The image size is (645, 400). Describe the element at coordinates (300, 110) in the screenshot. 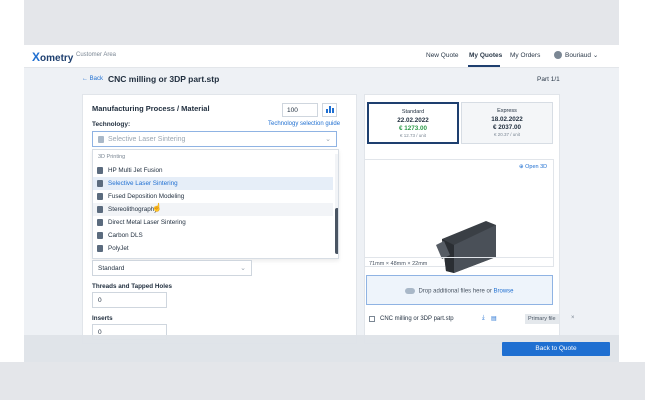

I see `quantity-input: 100` at that location.